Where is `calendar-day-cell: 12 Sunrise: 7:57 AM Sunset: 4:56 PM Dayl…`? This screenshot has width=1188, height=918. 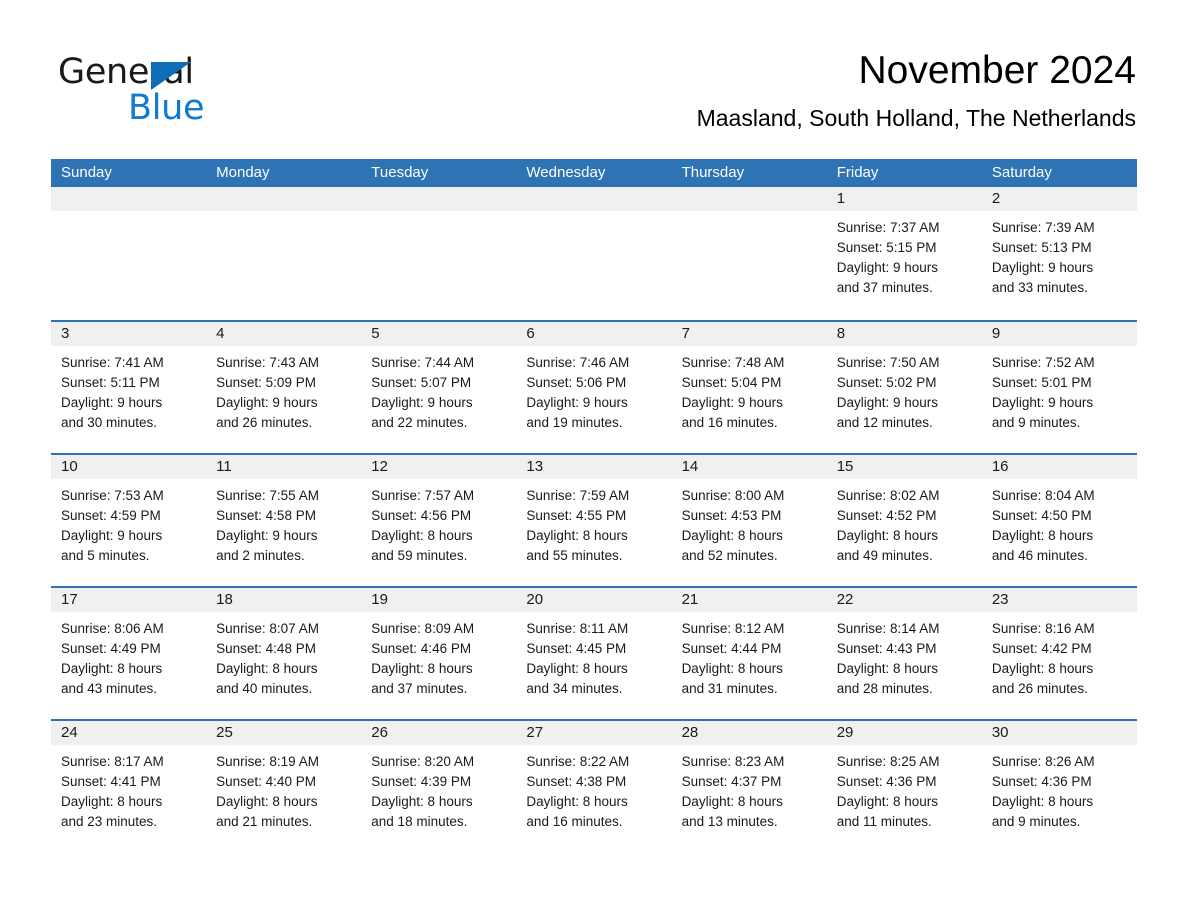 calendar-day-cell: 12 Sunrise: 7:57 AM Sunset: 4:56 PM Dayl… is located at coordinates (439, 520).